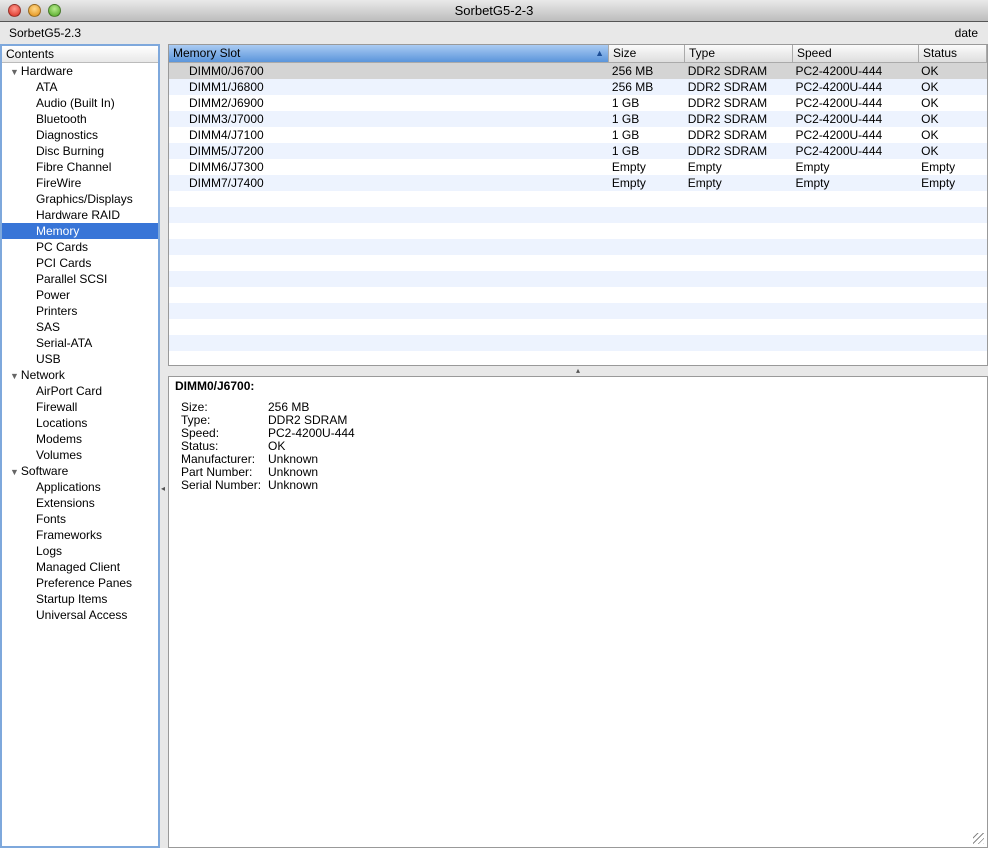 The image size is (988, 848). What do you see at coordinates (80, 535) in the screenshot?
I see `sidebar-item: Frameworks` at bounding box center [80, 535].